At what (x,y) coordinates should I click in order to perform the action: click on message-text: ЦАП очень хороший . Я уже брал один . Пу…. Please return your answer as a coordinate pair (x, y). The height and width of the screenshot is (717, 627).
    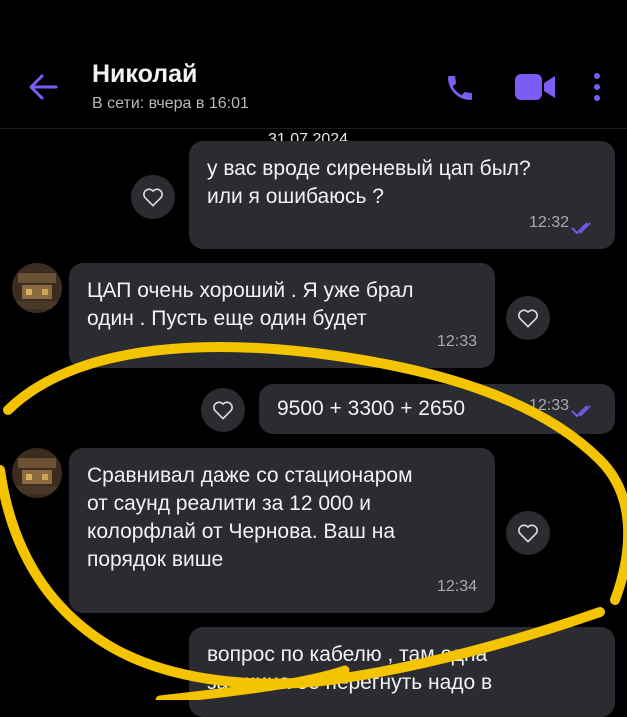
    Looking at the image, I should click on (250, 304).